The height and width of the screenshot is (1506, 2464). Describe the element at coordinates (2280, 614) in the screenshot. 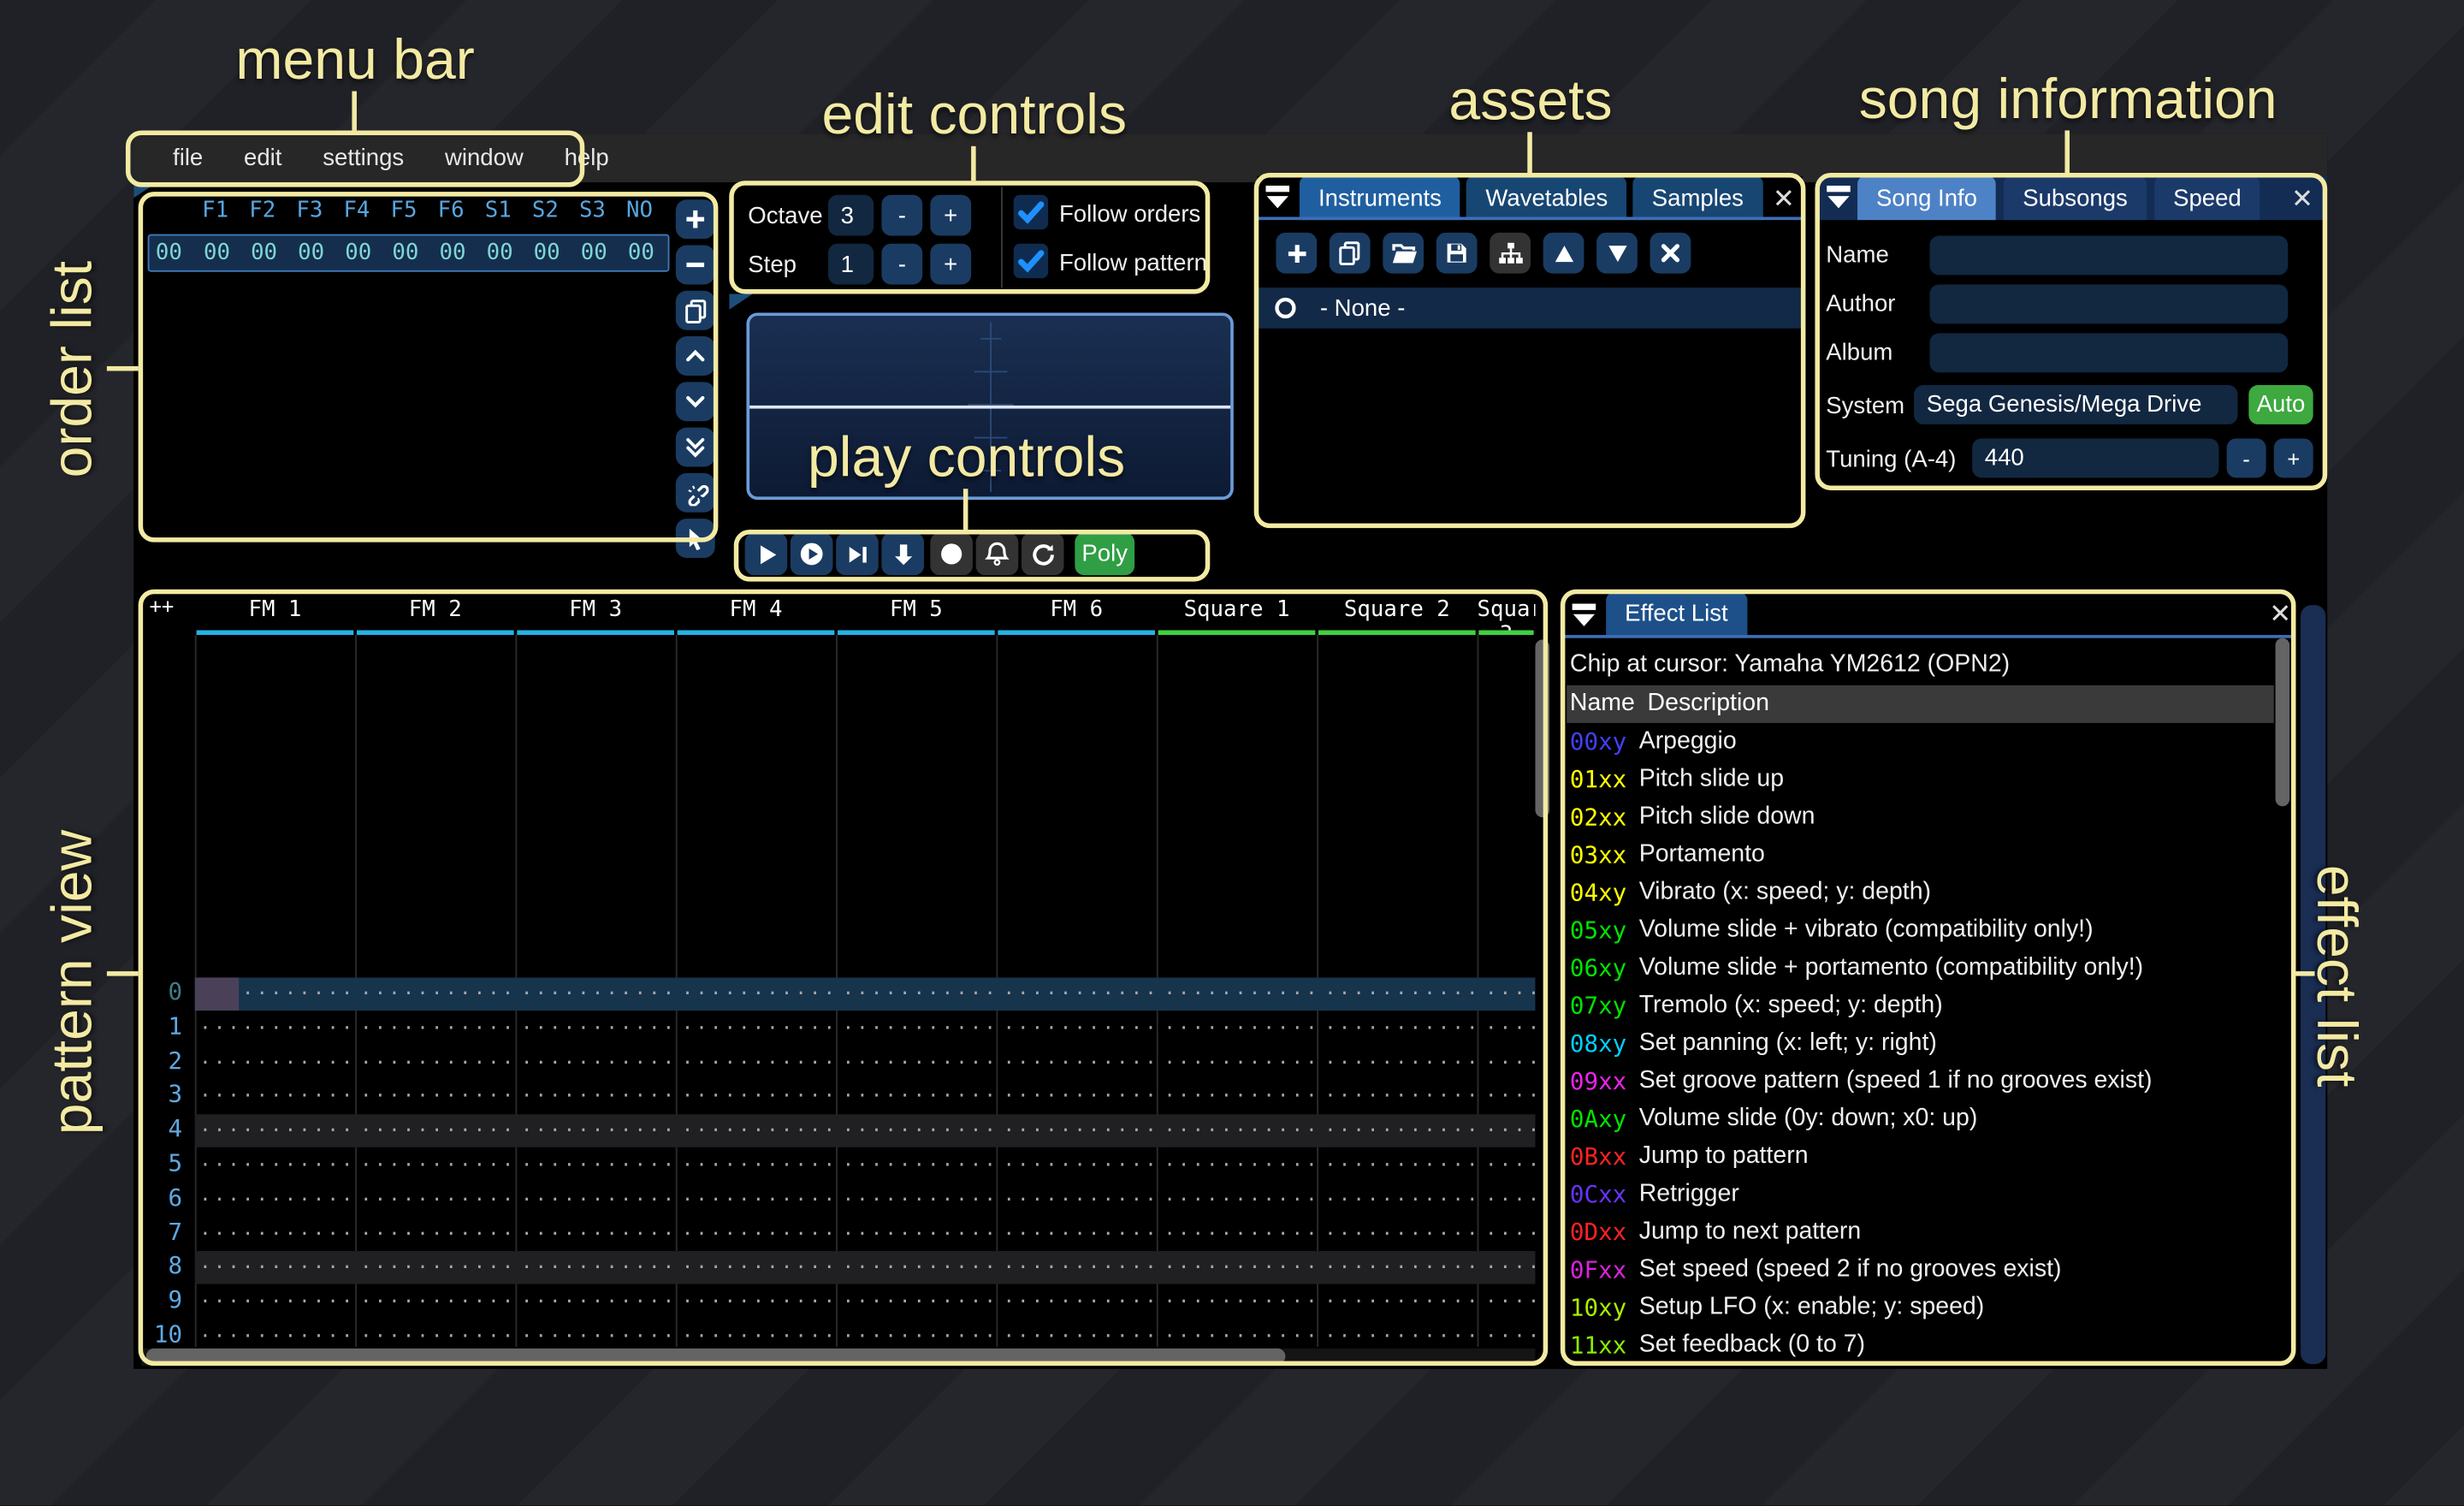

I see `close-icon: ✕` at that location.